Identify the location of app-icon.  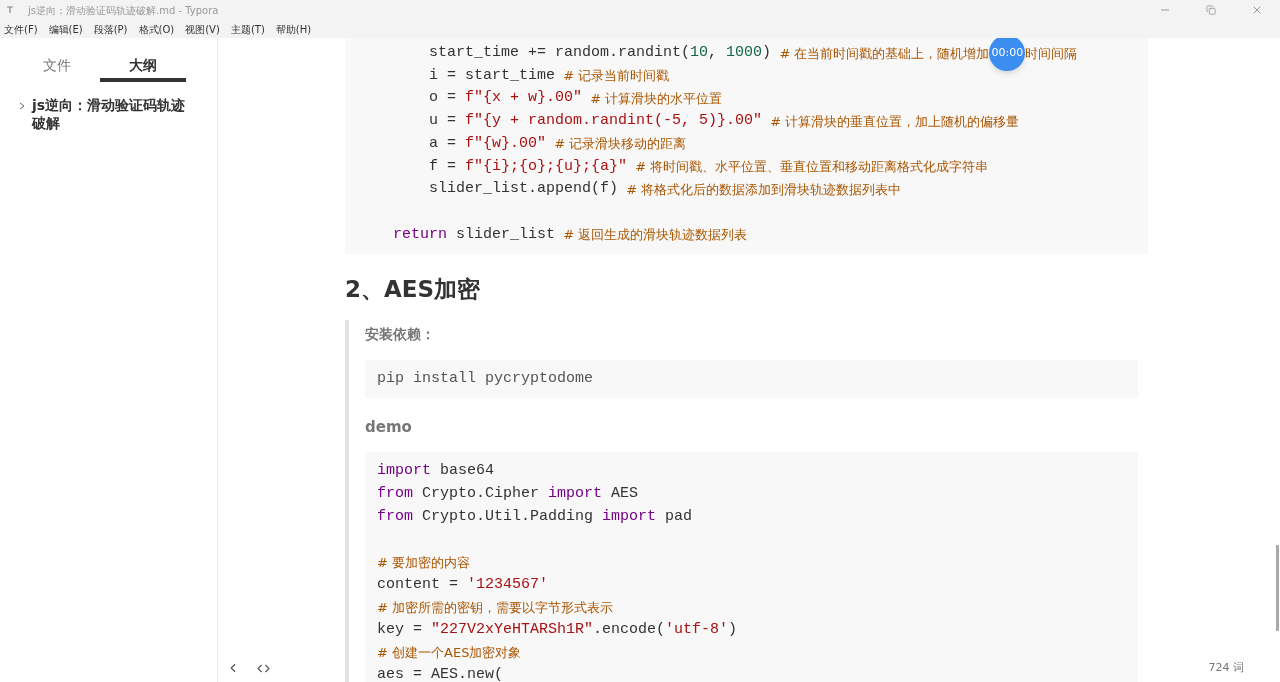
(10, 10).